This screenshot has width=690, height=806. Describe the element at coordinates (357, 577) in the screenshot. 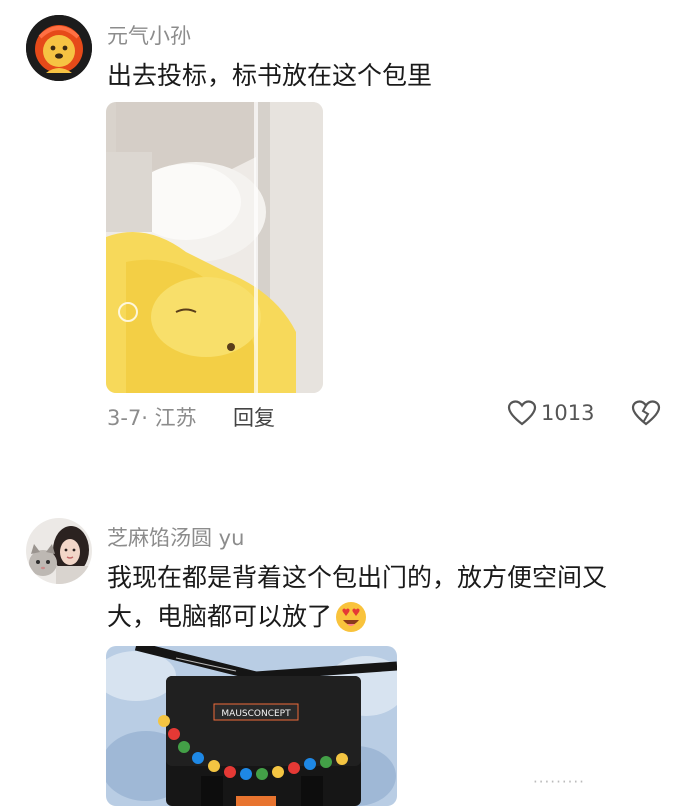

I see `comment-text-line: 我现在都是背着这个包出门的，放方便空间又` at that location.